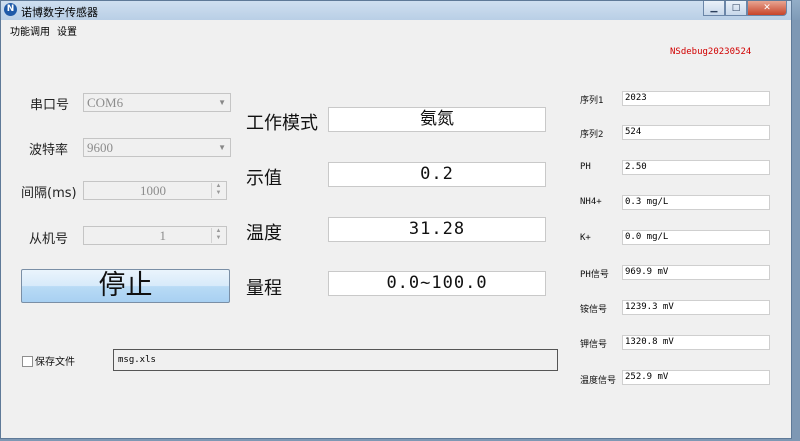  What do you see at coordinates (736, 8) in the screenshot?
I see `maximize-icon: □` at bounding box center [736, 8].